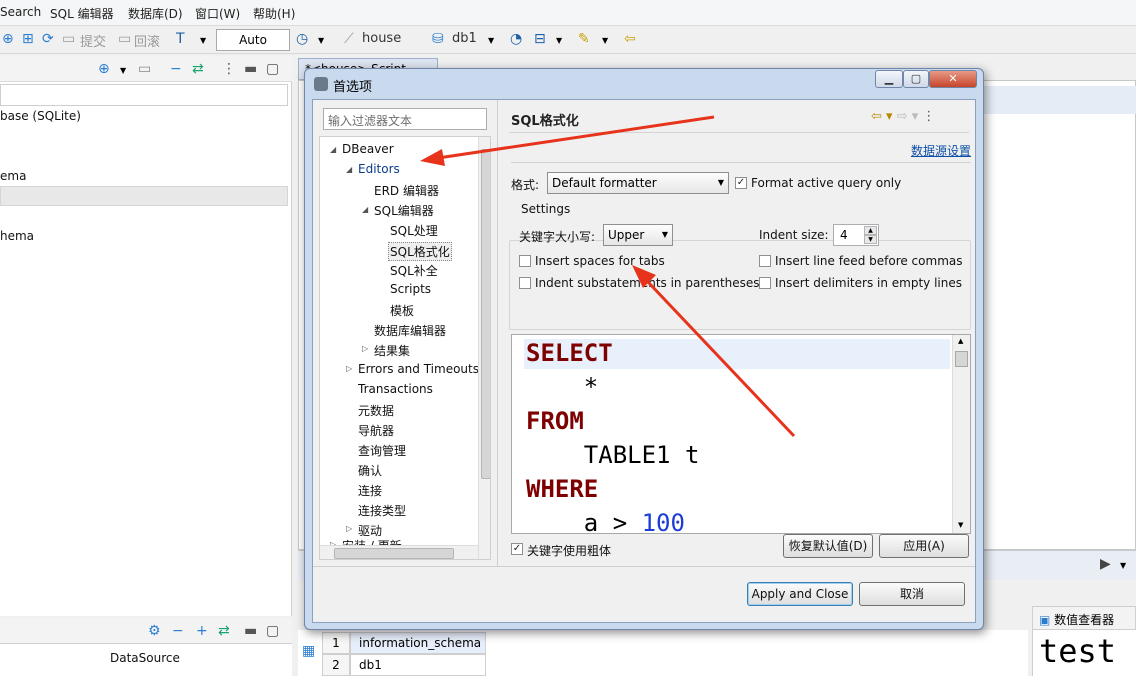  What do you see at coordinates (567, 140) in the screenshot?
I see `arrow-to-editors` at bounding box center [567, 140].